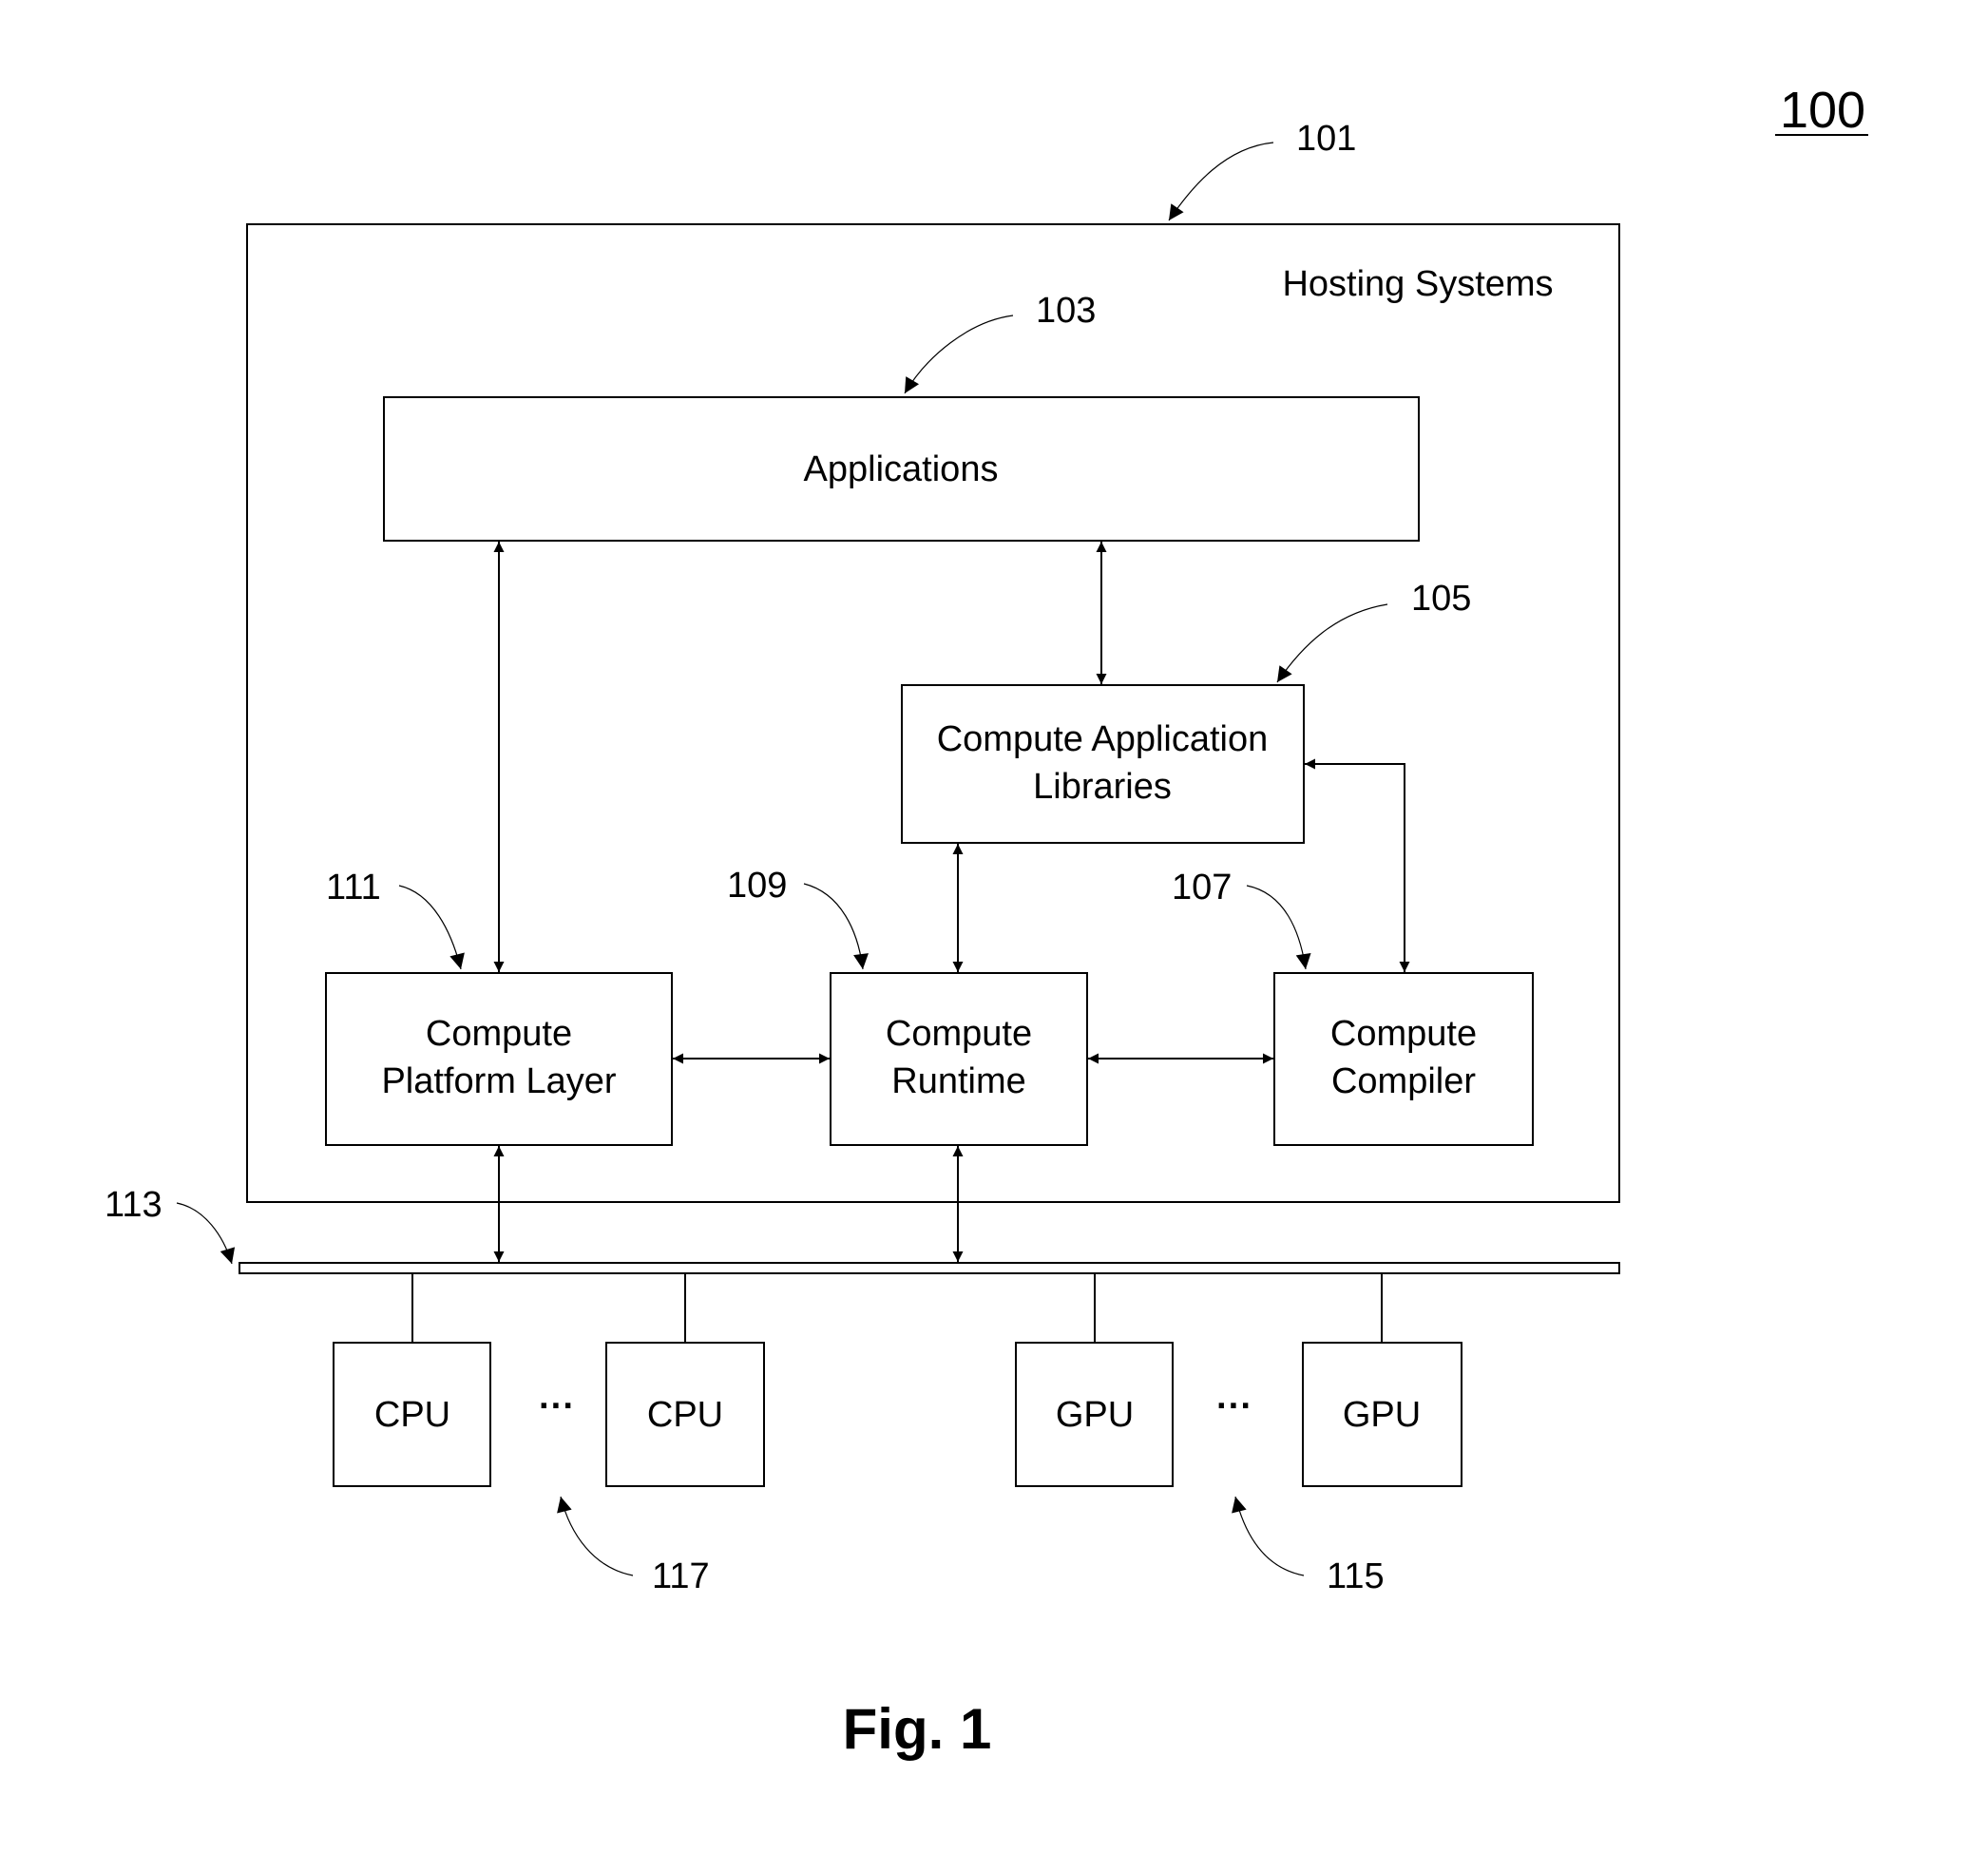 This screenshot has width=1988, height=1852. I want to click on cpu-label-1: CPU, so click(412, 1415).